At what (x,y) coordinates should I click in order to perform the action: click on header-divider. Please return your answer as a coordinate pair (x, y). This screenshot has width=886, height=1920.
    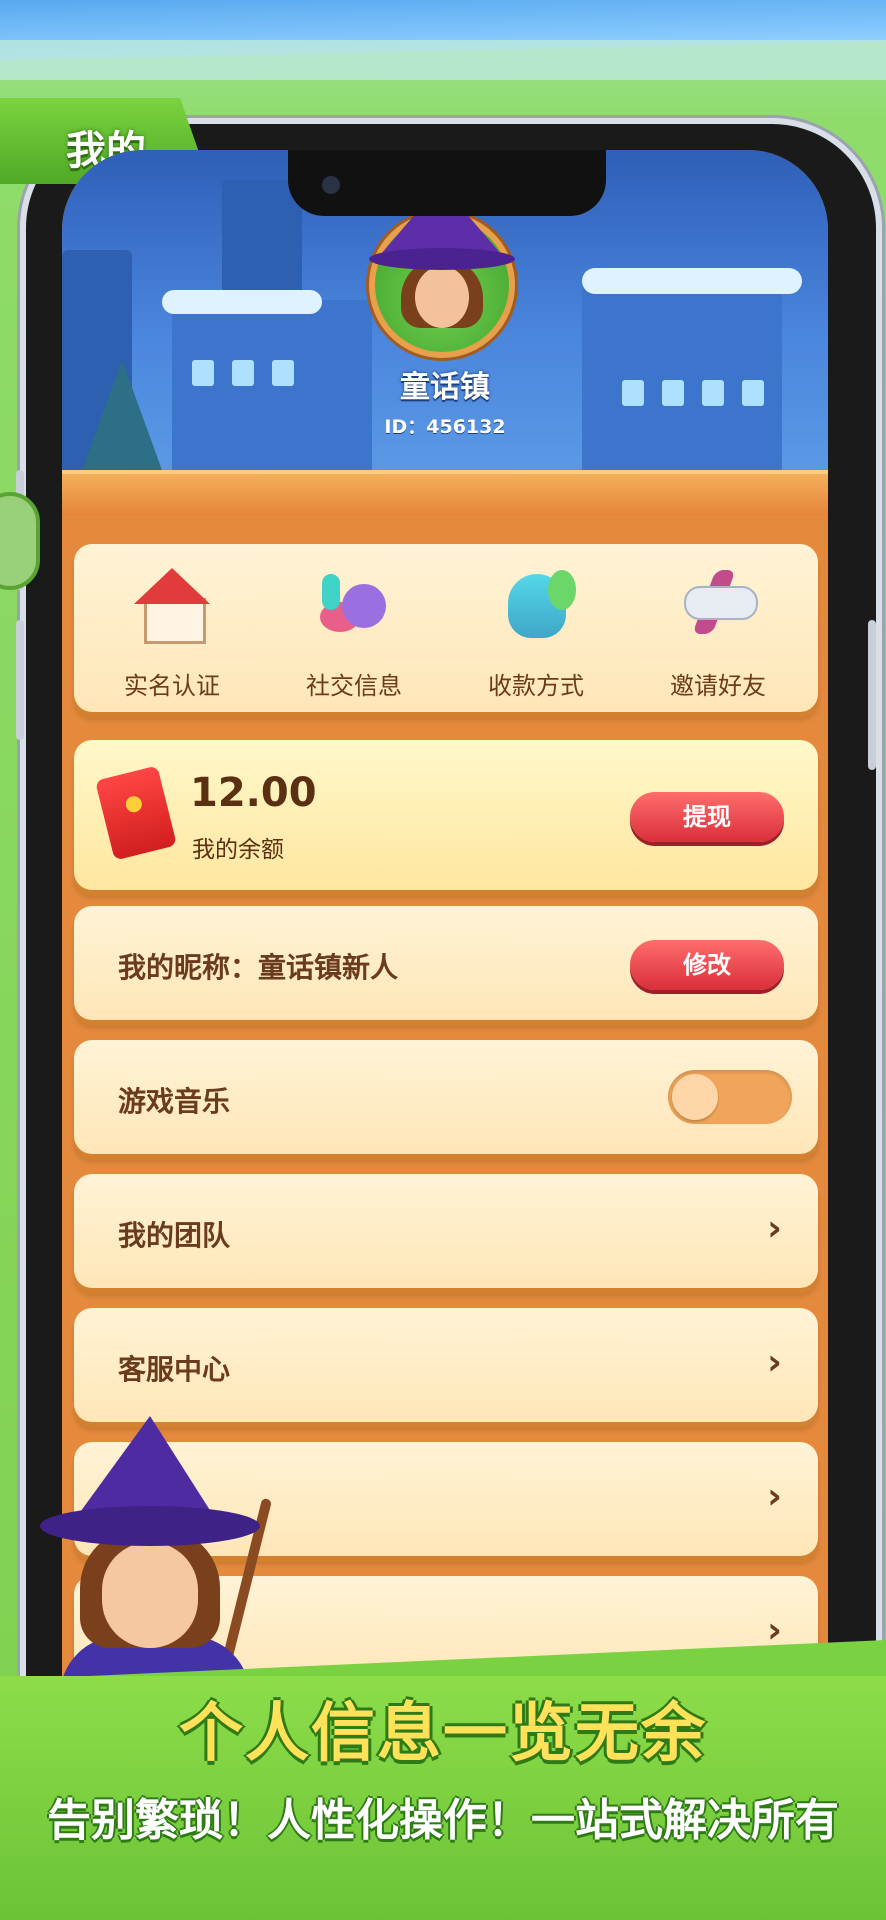
    Looking at the image, I should click on (445, 493).